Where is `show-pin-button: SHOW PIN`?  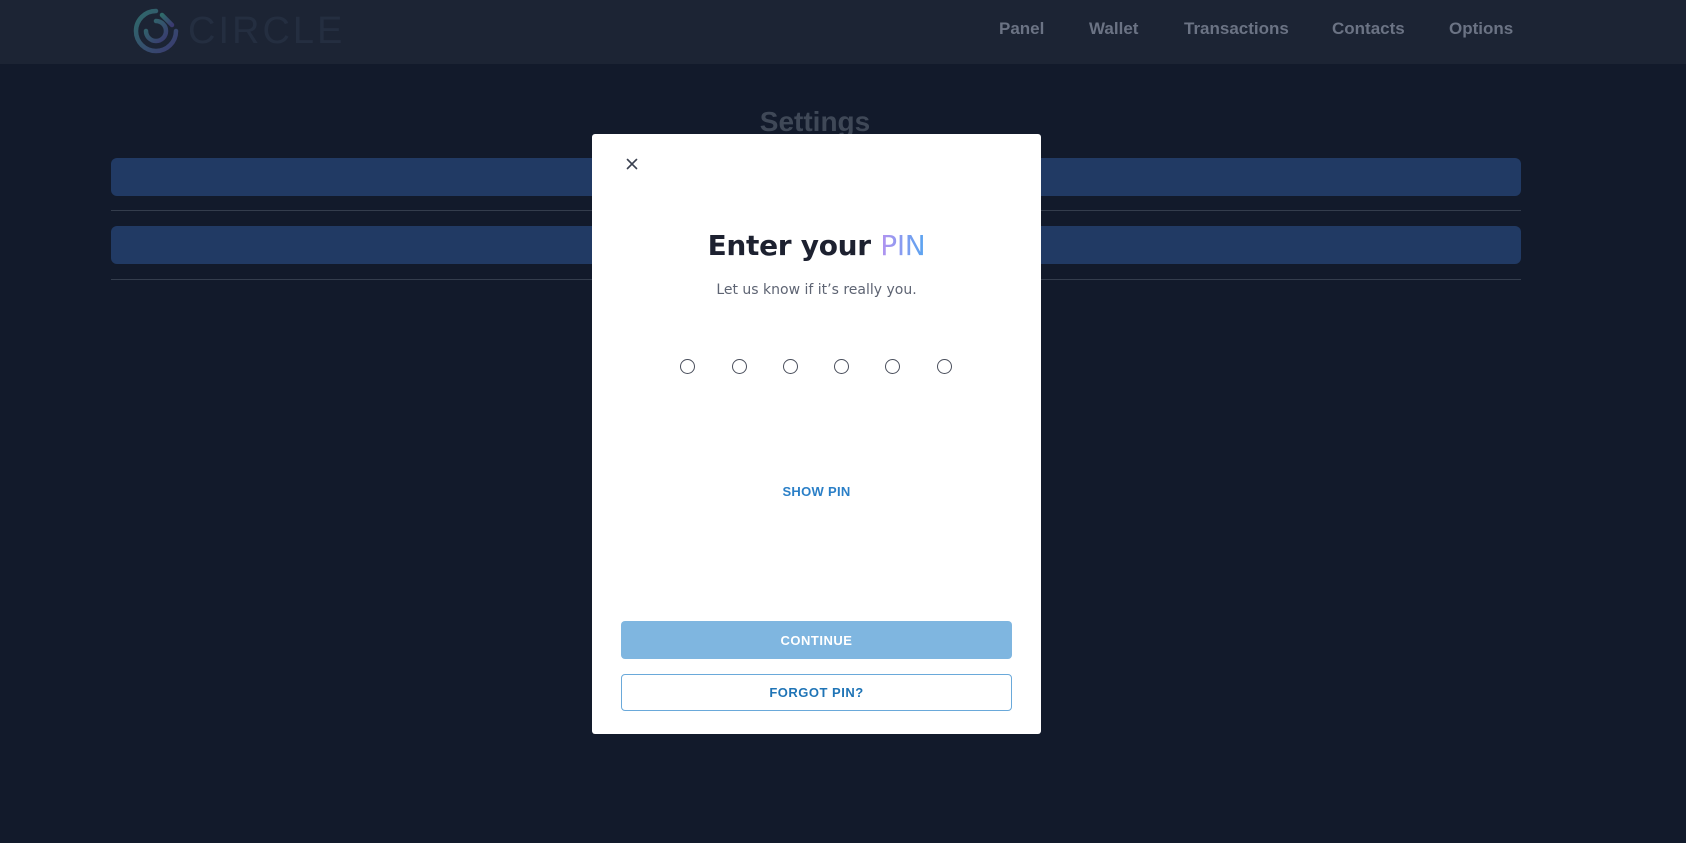
show-pin-button: SHOW PIN is located at coordinates (816, 491).